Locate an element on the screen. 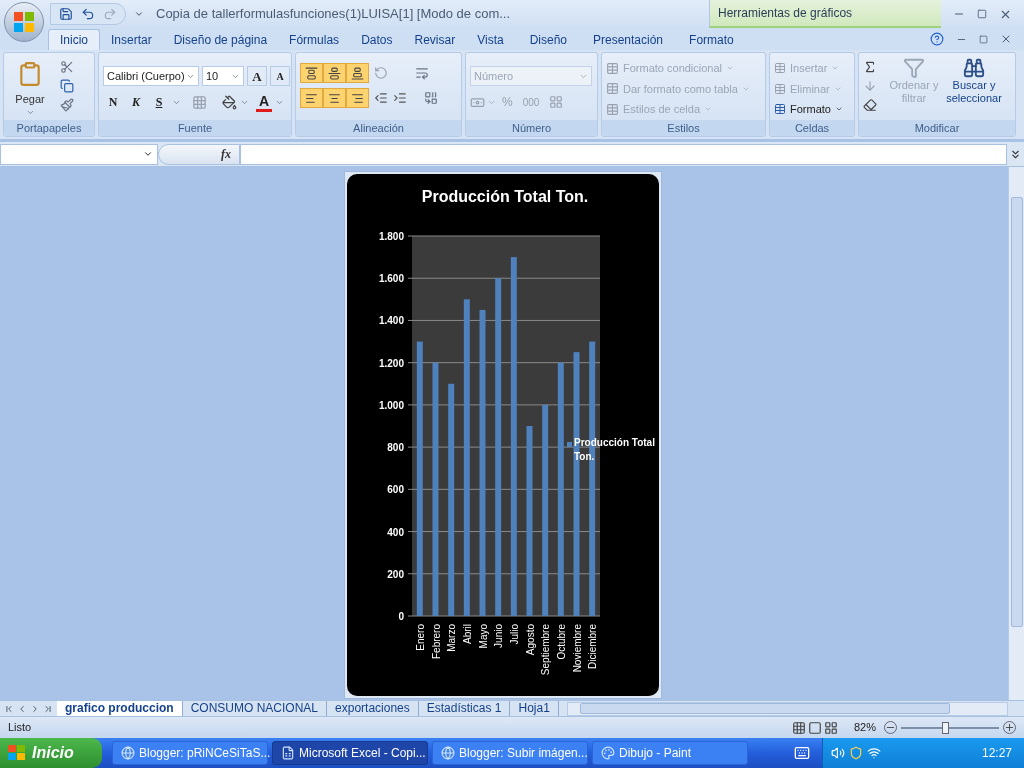 This screenshot has width=1024, height=768. bold-button: N is located at coordinates (113, 102).